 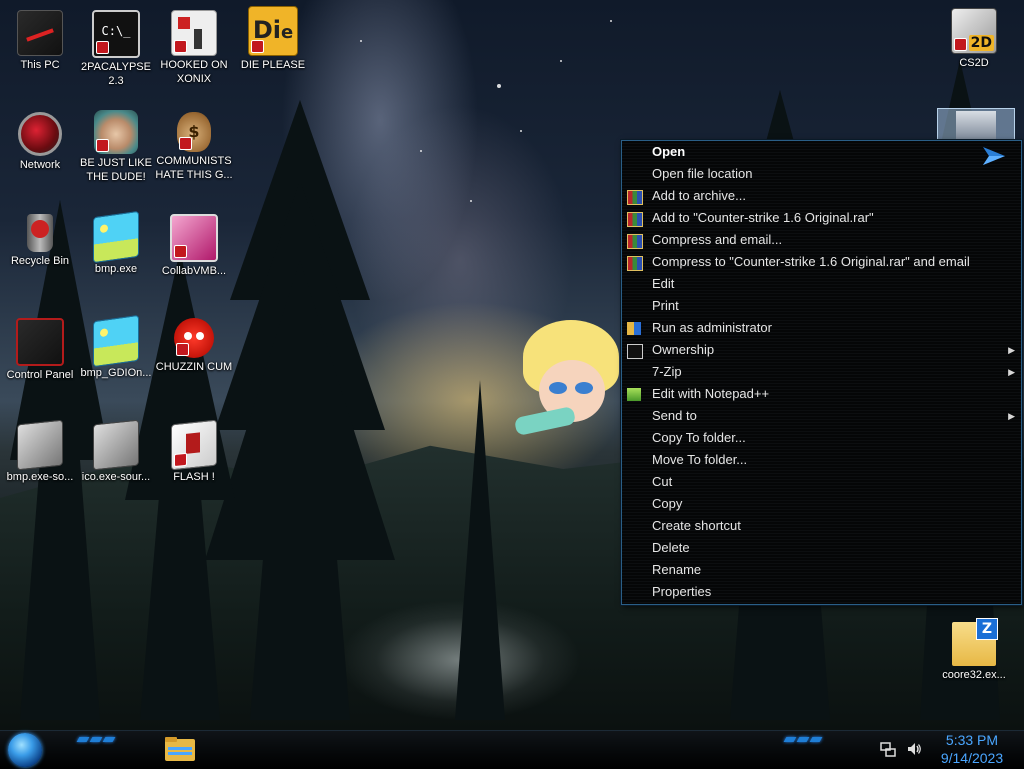 I want to click on desktop-icon-label: Network, so click(x=40, y=165).